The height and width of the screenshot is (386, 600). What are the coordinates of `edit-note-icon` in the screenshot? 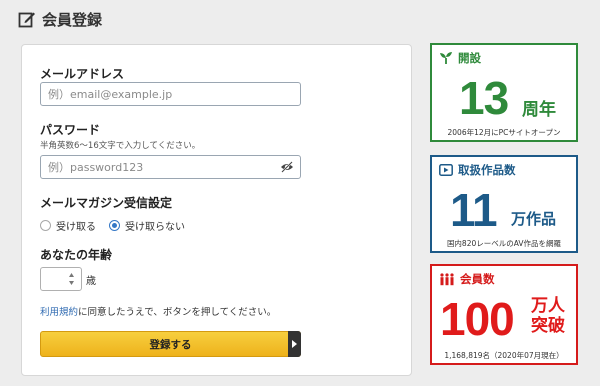 It's located at (26, 20).